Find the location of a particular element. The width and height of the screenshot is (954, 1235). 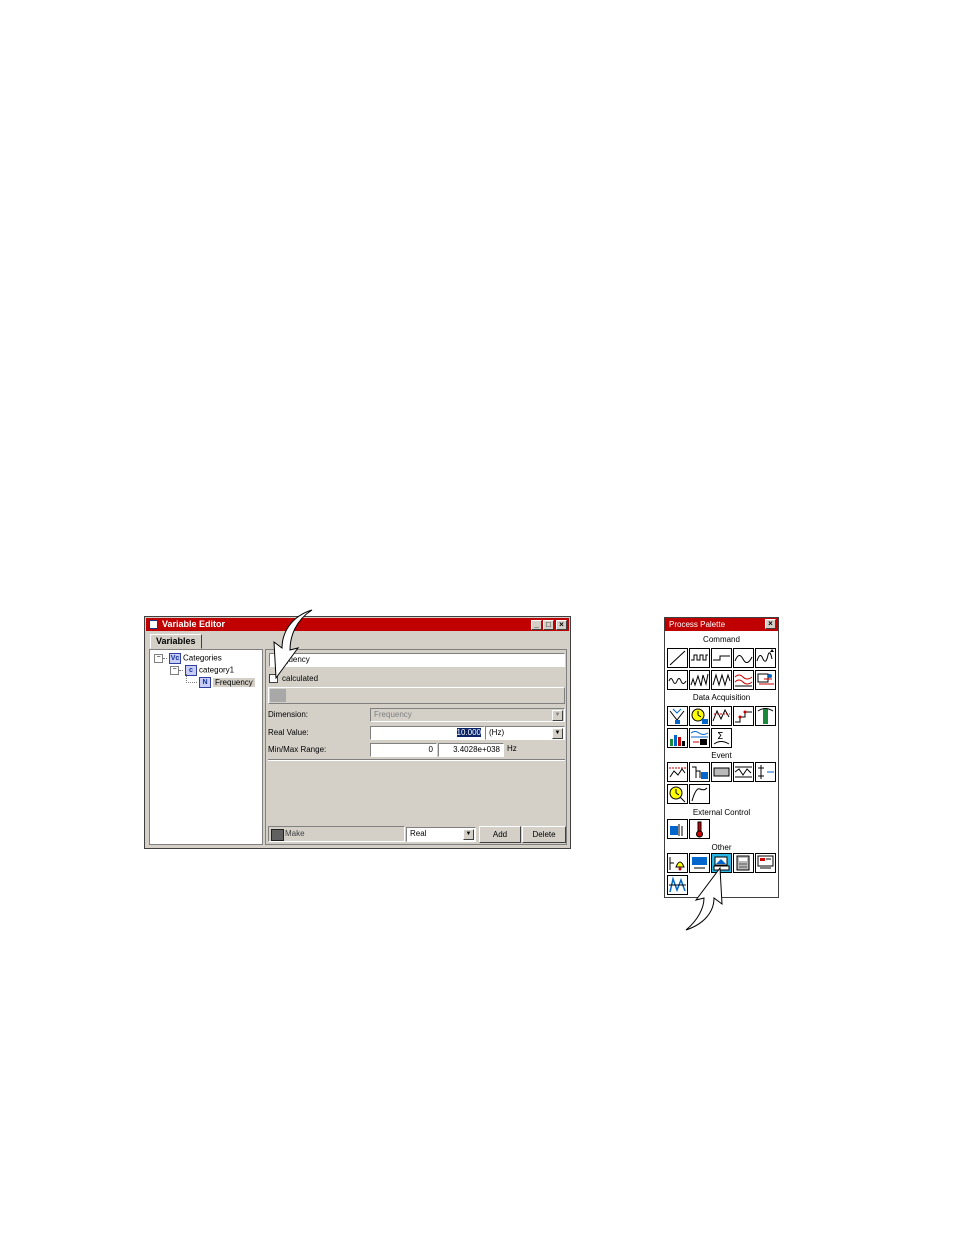

step-icon is located at coordinates (721, 658).